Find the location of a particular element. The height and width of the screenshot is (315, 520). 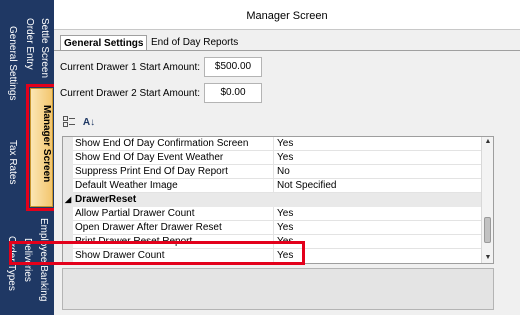

grid-row-name: Suppress Print End Of Day Report is located at coordinates (151, 171).